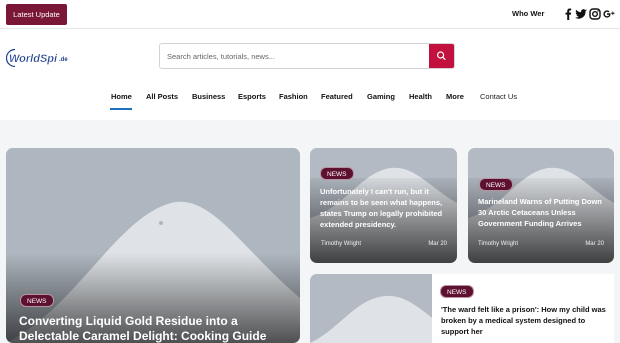 The height and width of the screenshot is (343, 620). Describe the element at coordinates (252, 96) in the screenshot. I see `nav-item-esports: Esports` at that location.